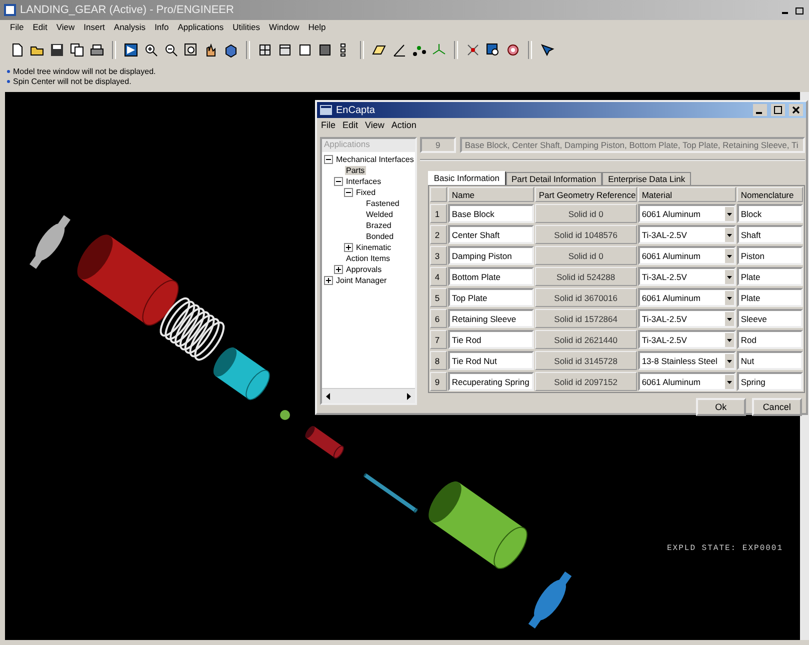  I want to click on nomenclature-field: Sleeve, so click(769, 318).